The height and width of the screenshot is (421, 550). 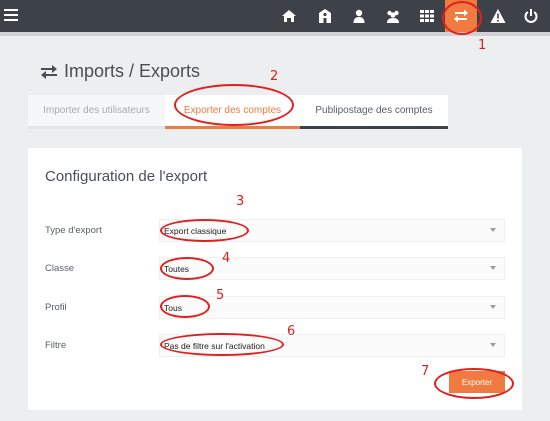 What do you see at coordinates (425, 371) in the screenshot?
I see `annotation-number-7: 7` at bounding box center [425, 371].